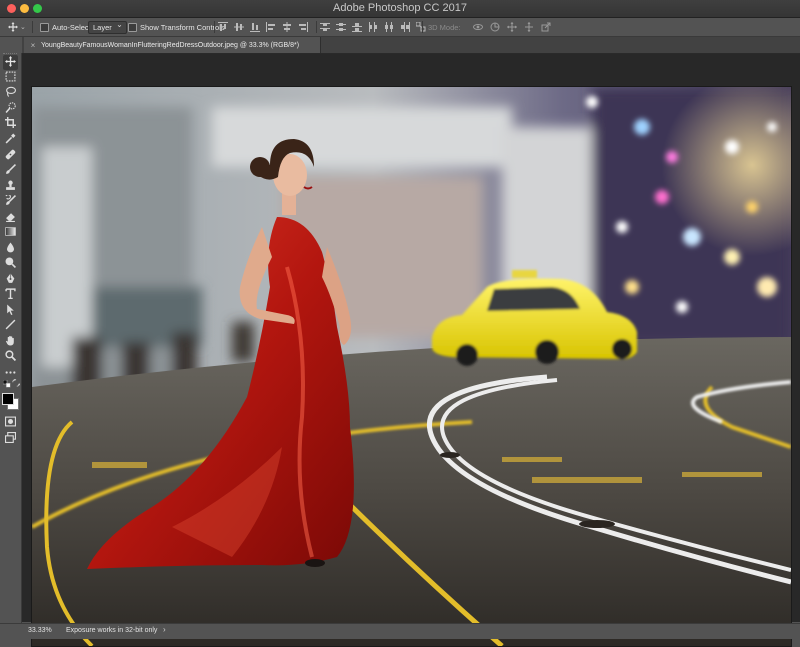 The height and width of the screenshot is (647, 800). I want to click on align-vertical-center-icon, so click(239, 27).